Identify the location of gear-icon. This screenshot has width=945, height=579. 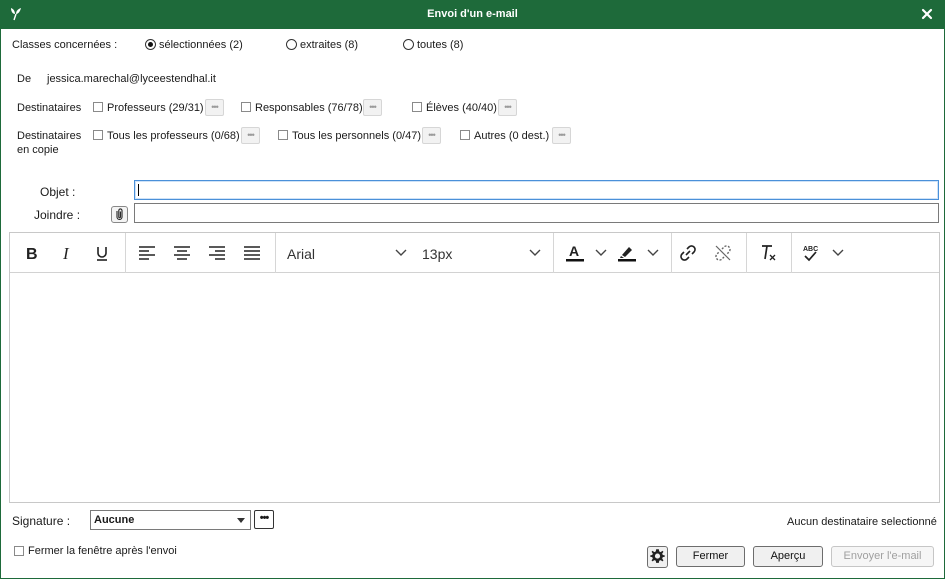
(657, 556).